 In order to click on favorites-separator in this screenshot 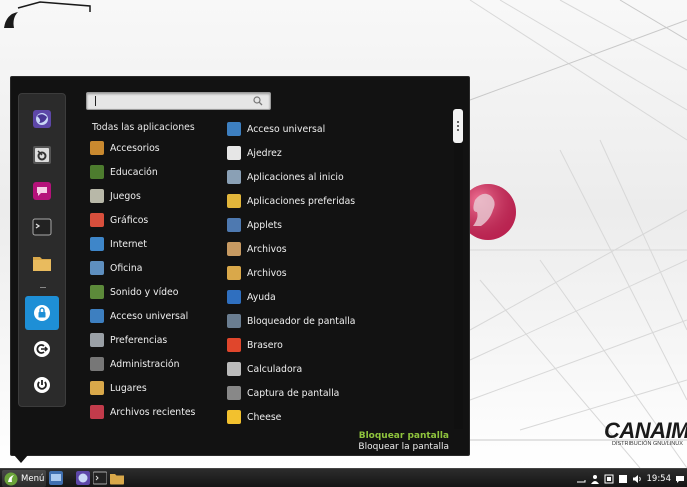, I will do `click(43, 287)`.